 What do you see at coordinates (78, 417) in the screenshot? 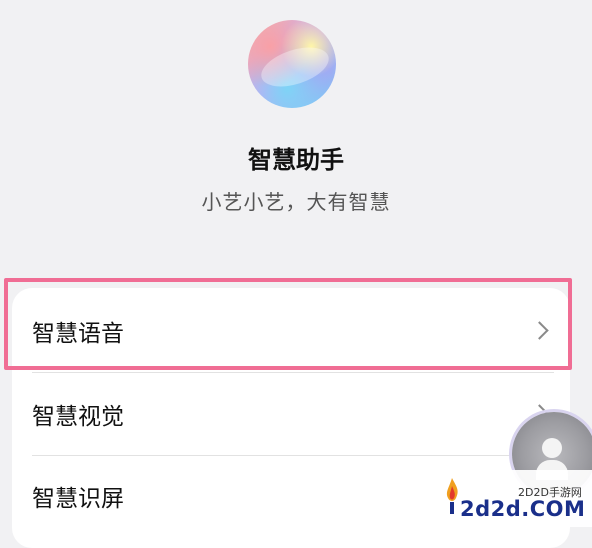
I see `menu-item-label: 智慧视觉` at bounding box center [78, 417].